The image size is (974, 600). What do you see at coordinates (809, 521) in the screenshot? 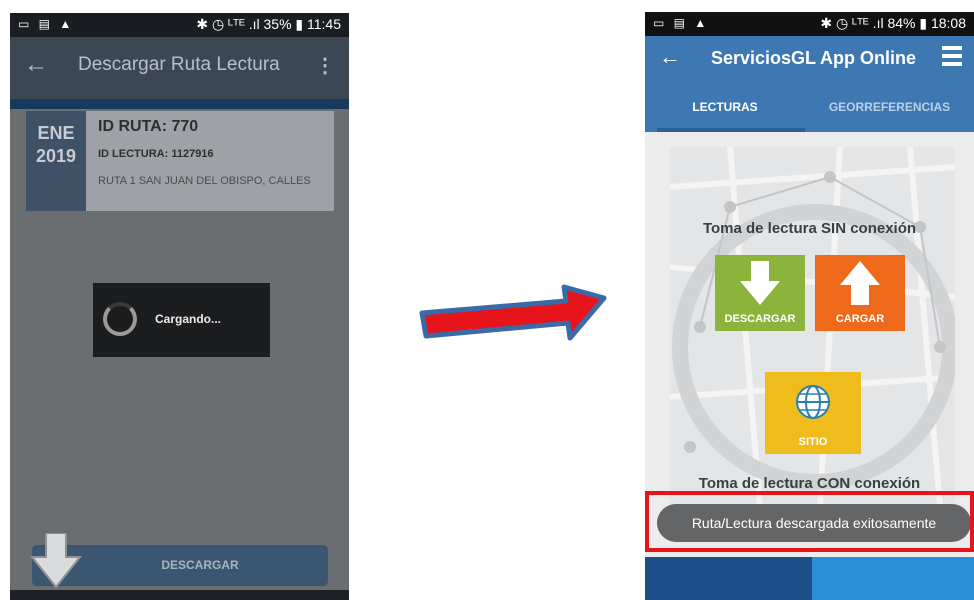
I see `highlight-box` at bounding box center [809, 521].